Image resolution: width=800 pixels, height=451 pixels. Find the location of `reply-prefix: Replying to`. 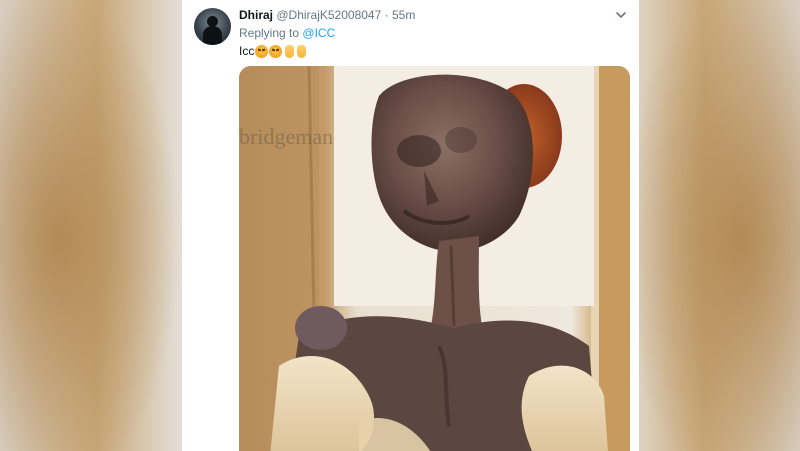

reply-prefix: Replying to is located at coordinates (269, 33).